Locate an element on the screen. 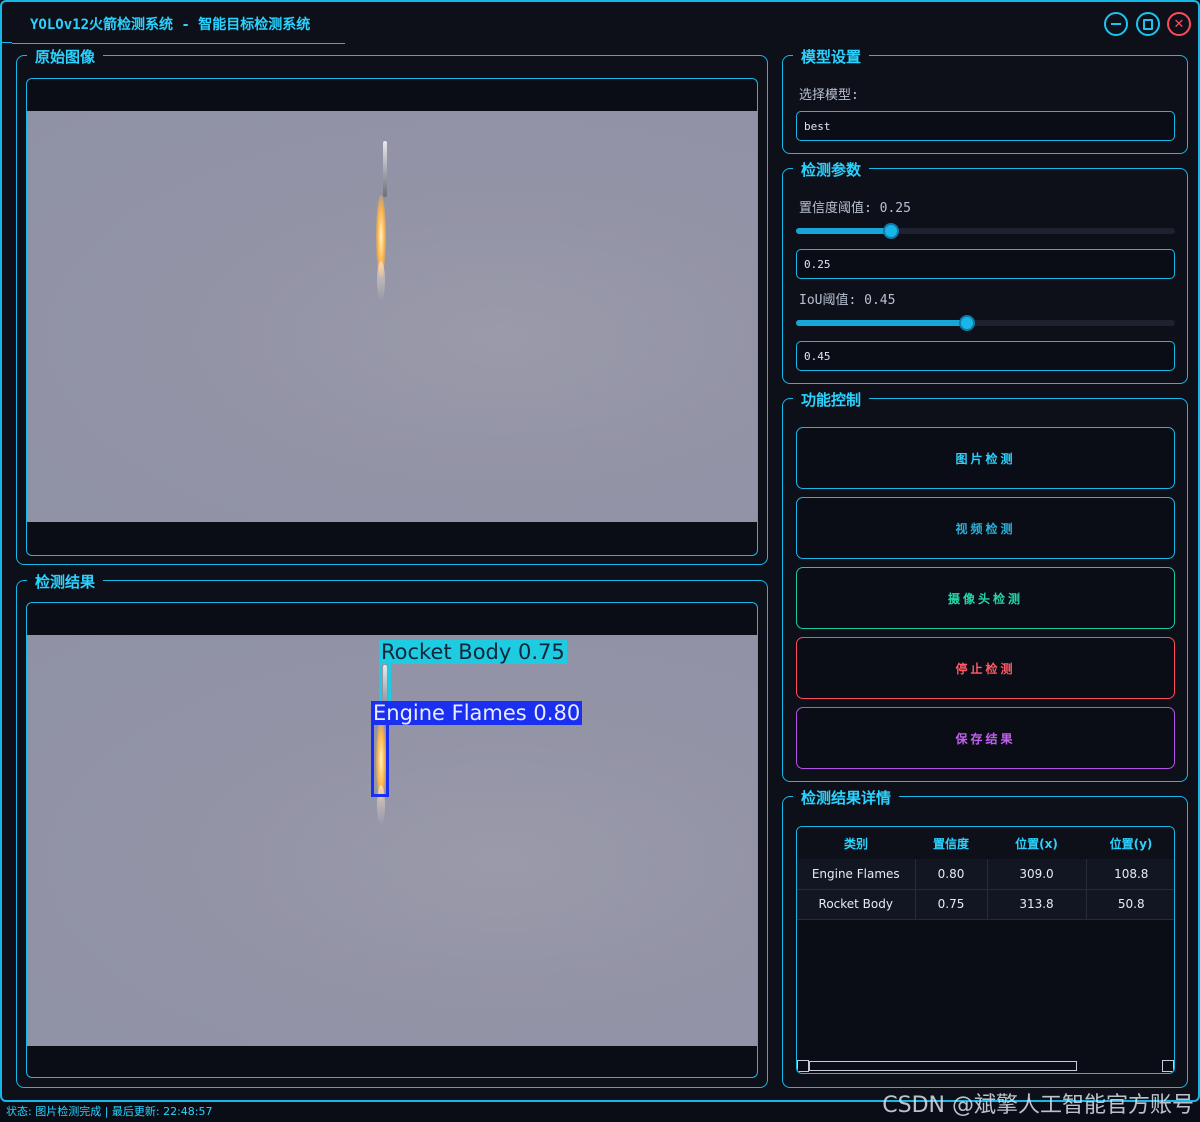 The height and width of the screenshot is (1122, 1200). detection-result-title: 检测结果 is located at coordinates (65, 581).